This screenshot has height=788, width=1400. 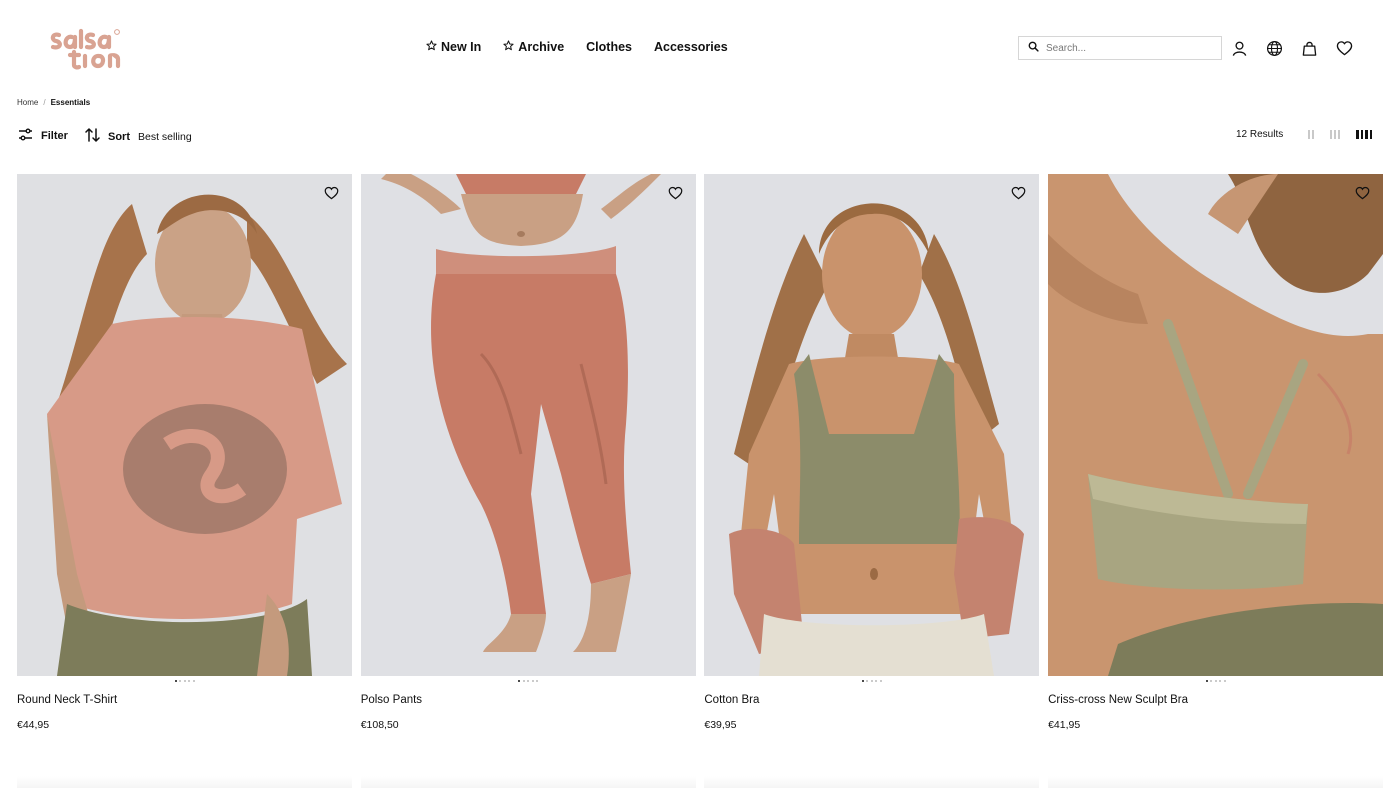 What do you see at coordinates (1311, 134) in the screenshot?
I see `grid-2-columns-button` at bounding box center [1311, 134].